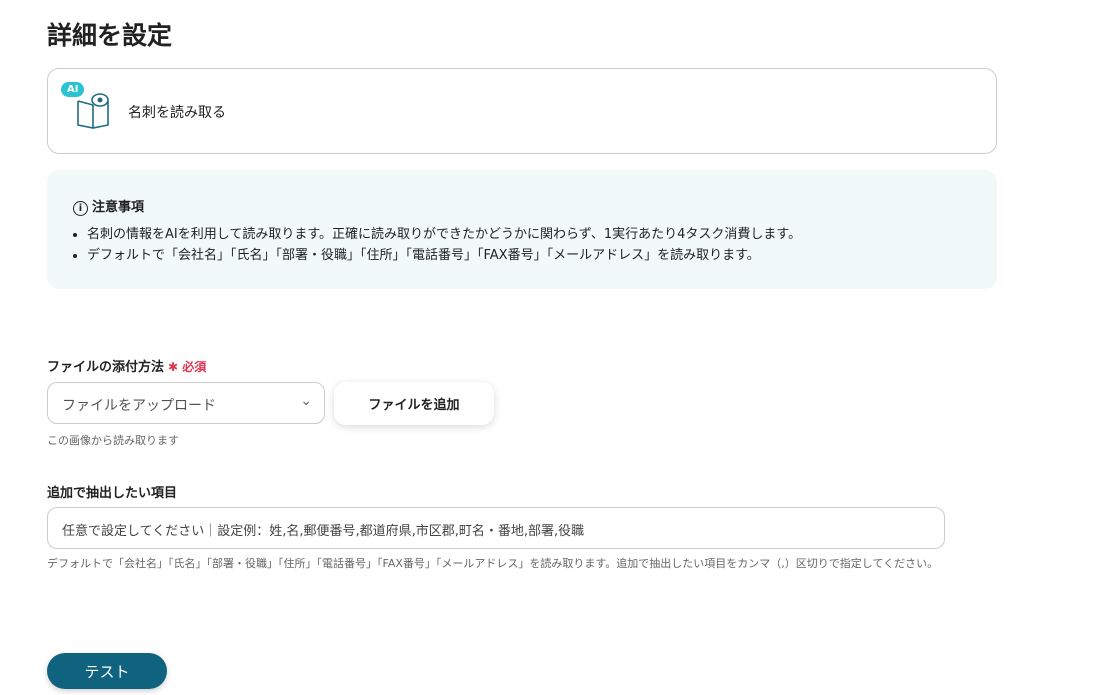 The image size is (1113, 695). Describe the element at coordinates (112, 493) in the screenshot. I see `extra-label: 追加で抽出したい項目` at that location.